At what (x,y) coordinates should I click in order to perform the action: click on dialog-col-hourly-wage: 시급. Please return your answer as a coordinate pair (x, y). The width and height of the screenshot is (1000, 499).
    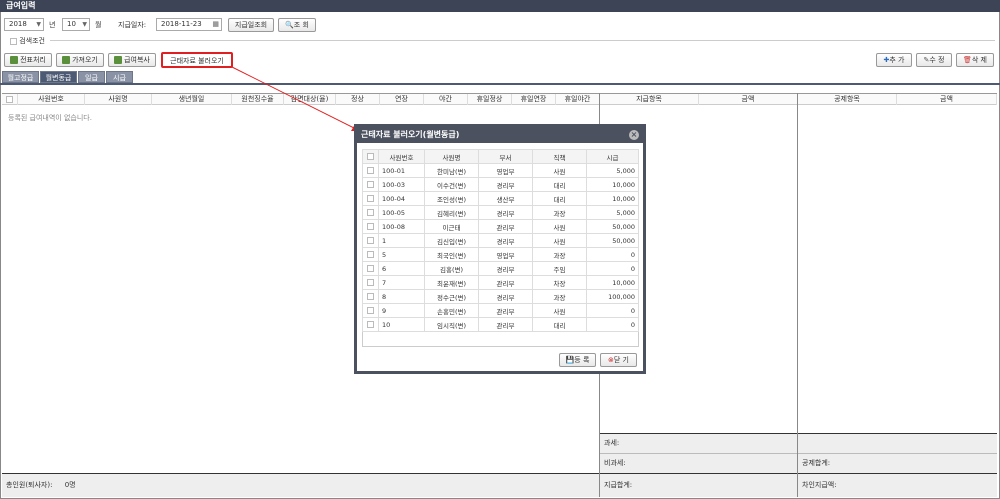
    Looking at the image, I should click on (612, 156).